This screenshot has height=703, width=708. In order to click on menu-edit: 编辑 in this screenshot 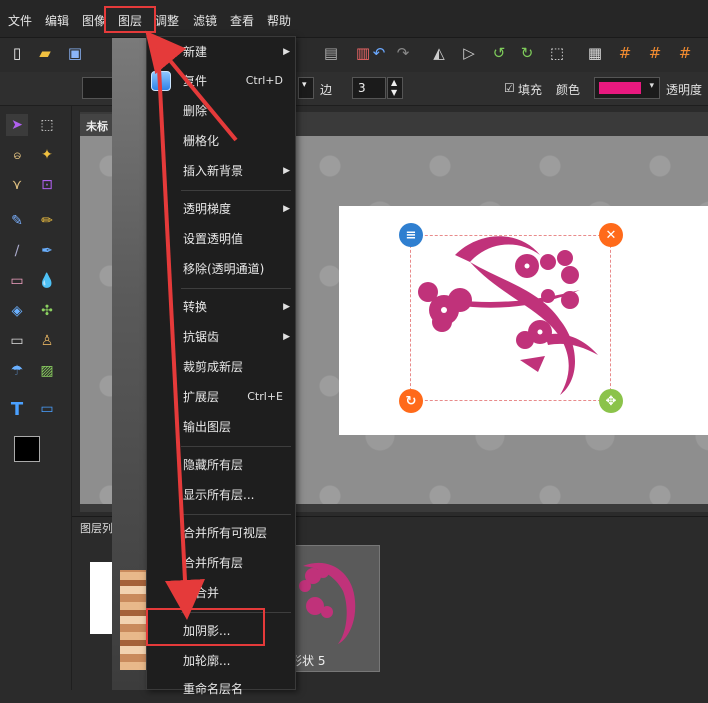, I will do `click(57, 20)`.